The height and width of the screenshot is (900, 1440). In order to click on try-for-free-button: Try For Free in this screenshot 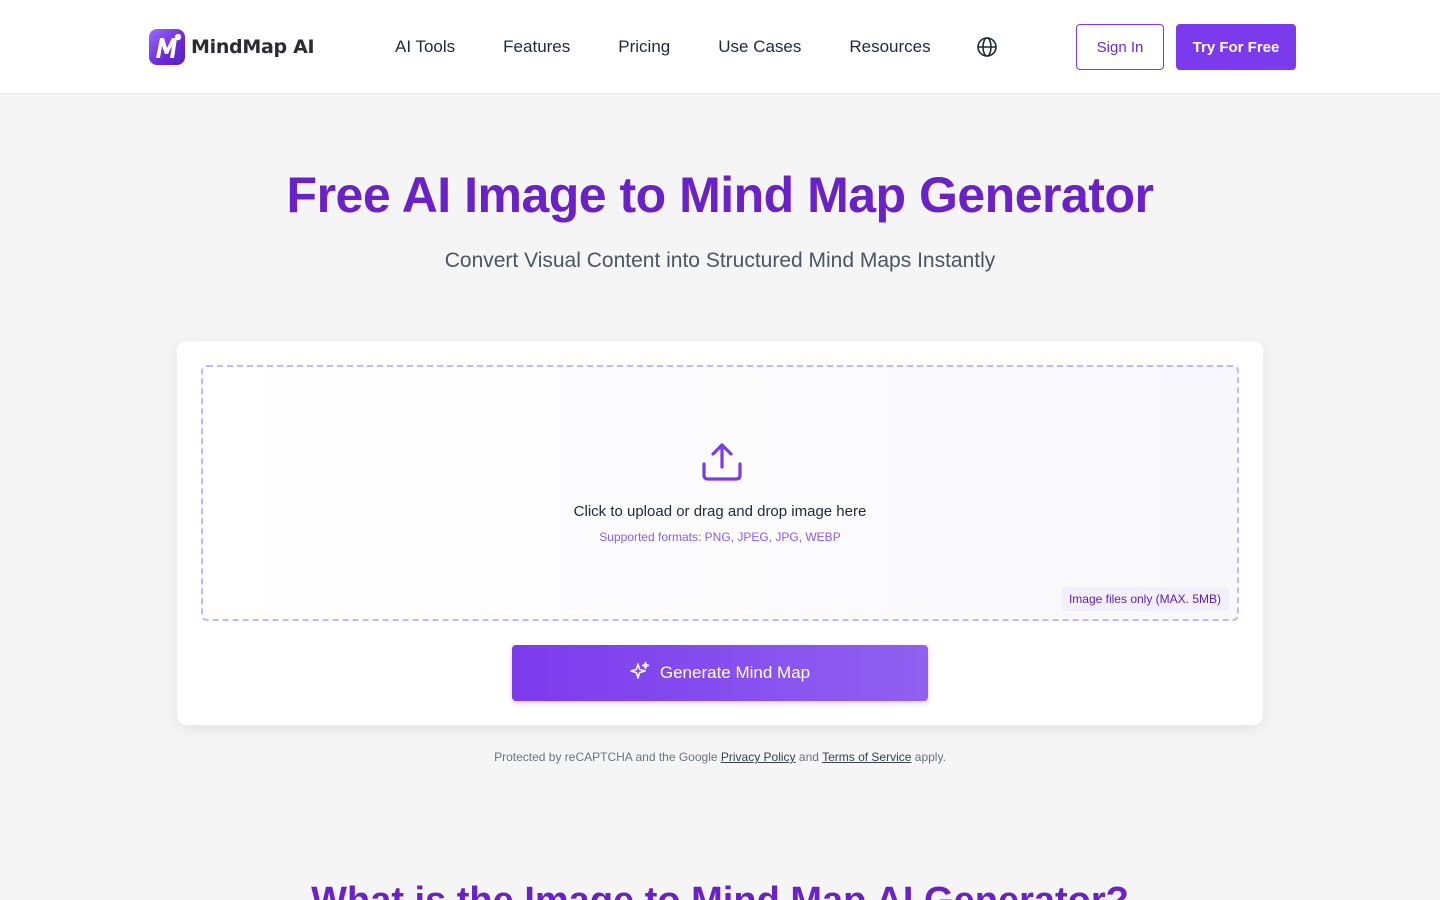, I will do `click(1236, 47)`.